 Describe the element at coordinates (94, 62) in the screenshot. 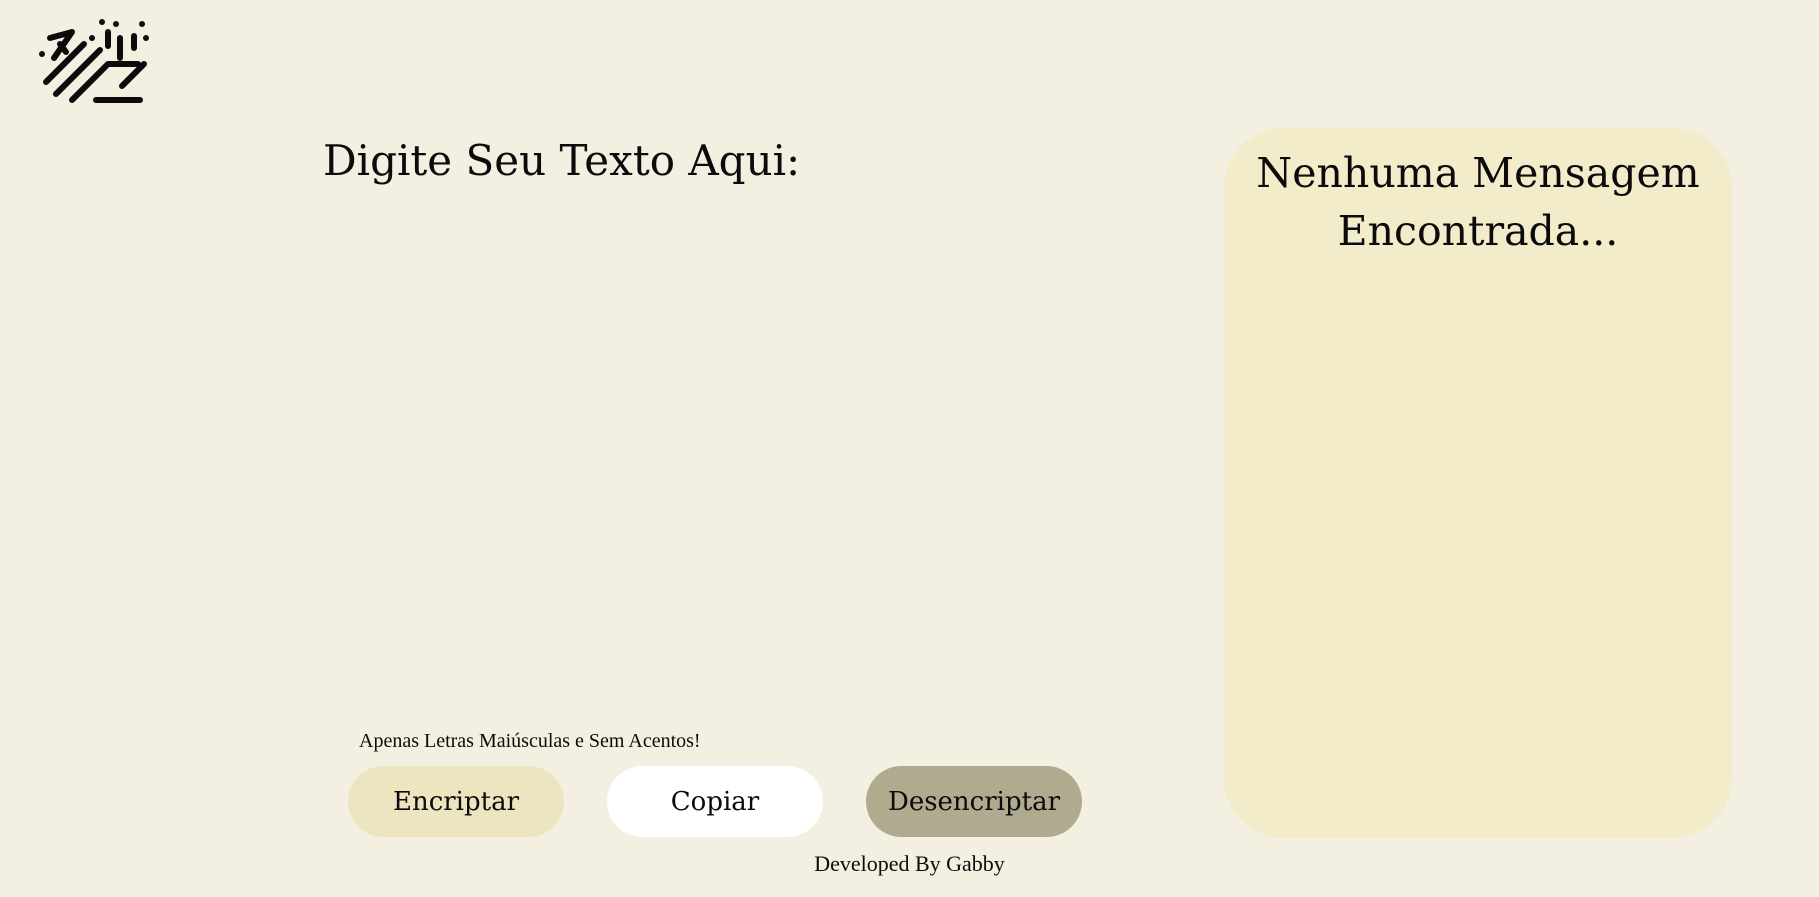

I see `logo-icon` at that location.